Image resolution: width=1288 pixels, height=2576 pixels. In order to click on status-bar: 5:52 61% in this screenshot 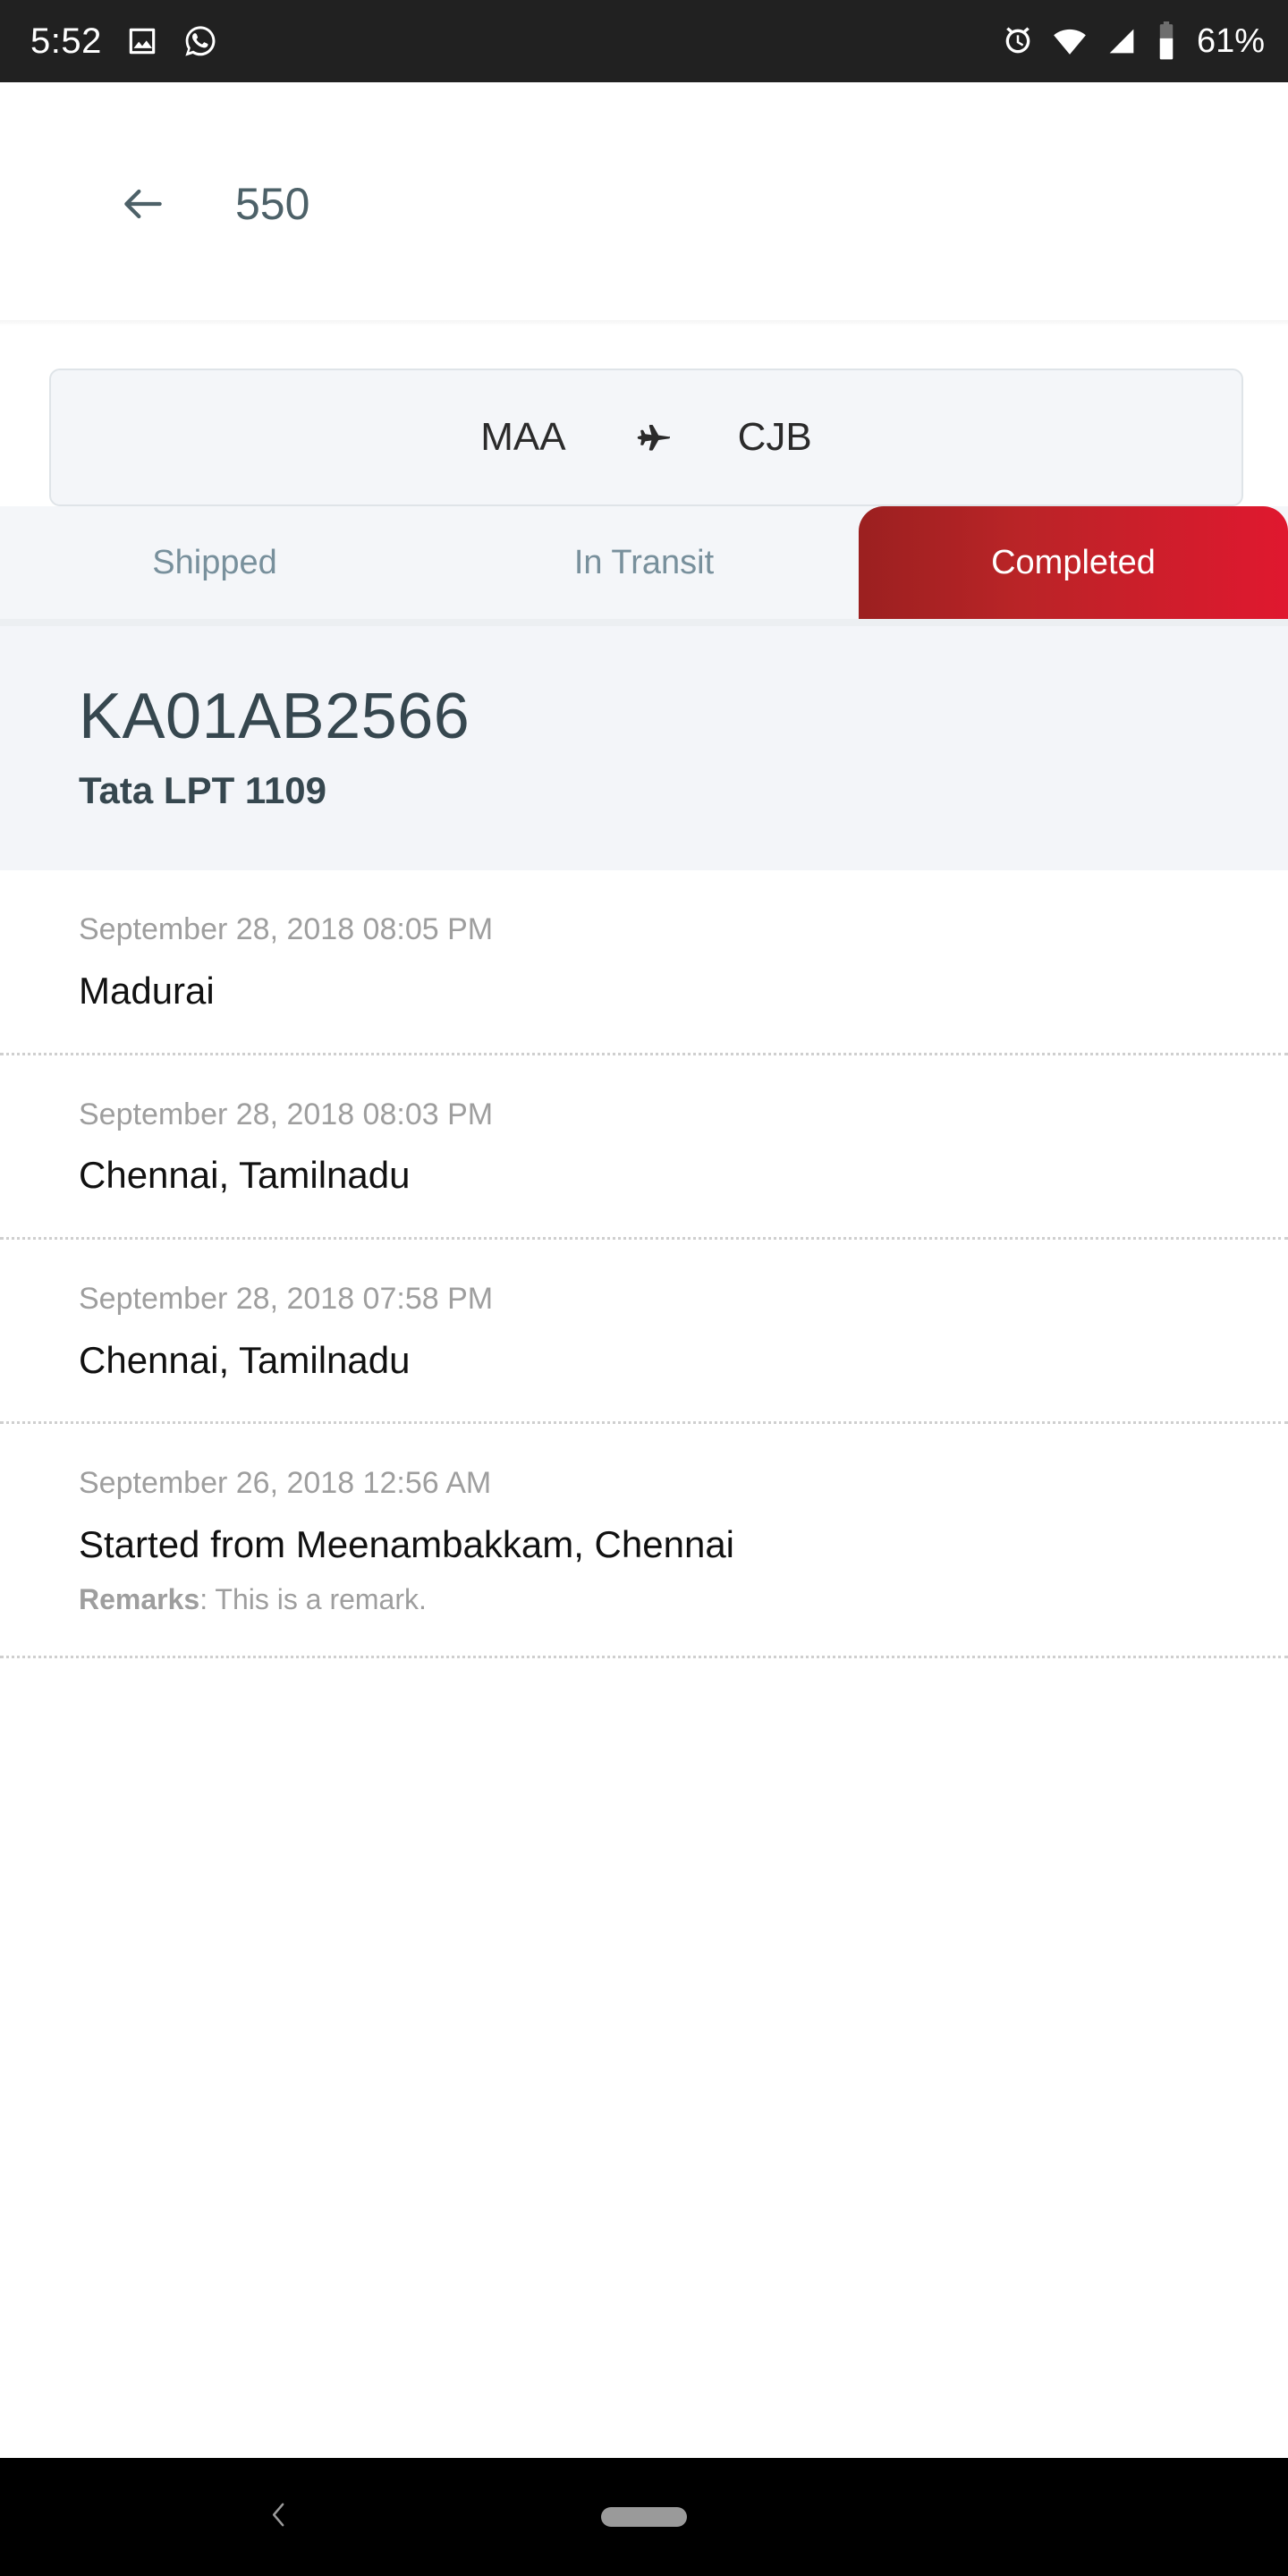, I will do `click(644, 41)`.